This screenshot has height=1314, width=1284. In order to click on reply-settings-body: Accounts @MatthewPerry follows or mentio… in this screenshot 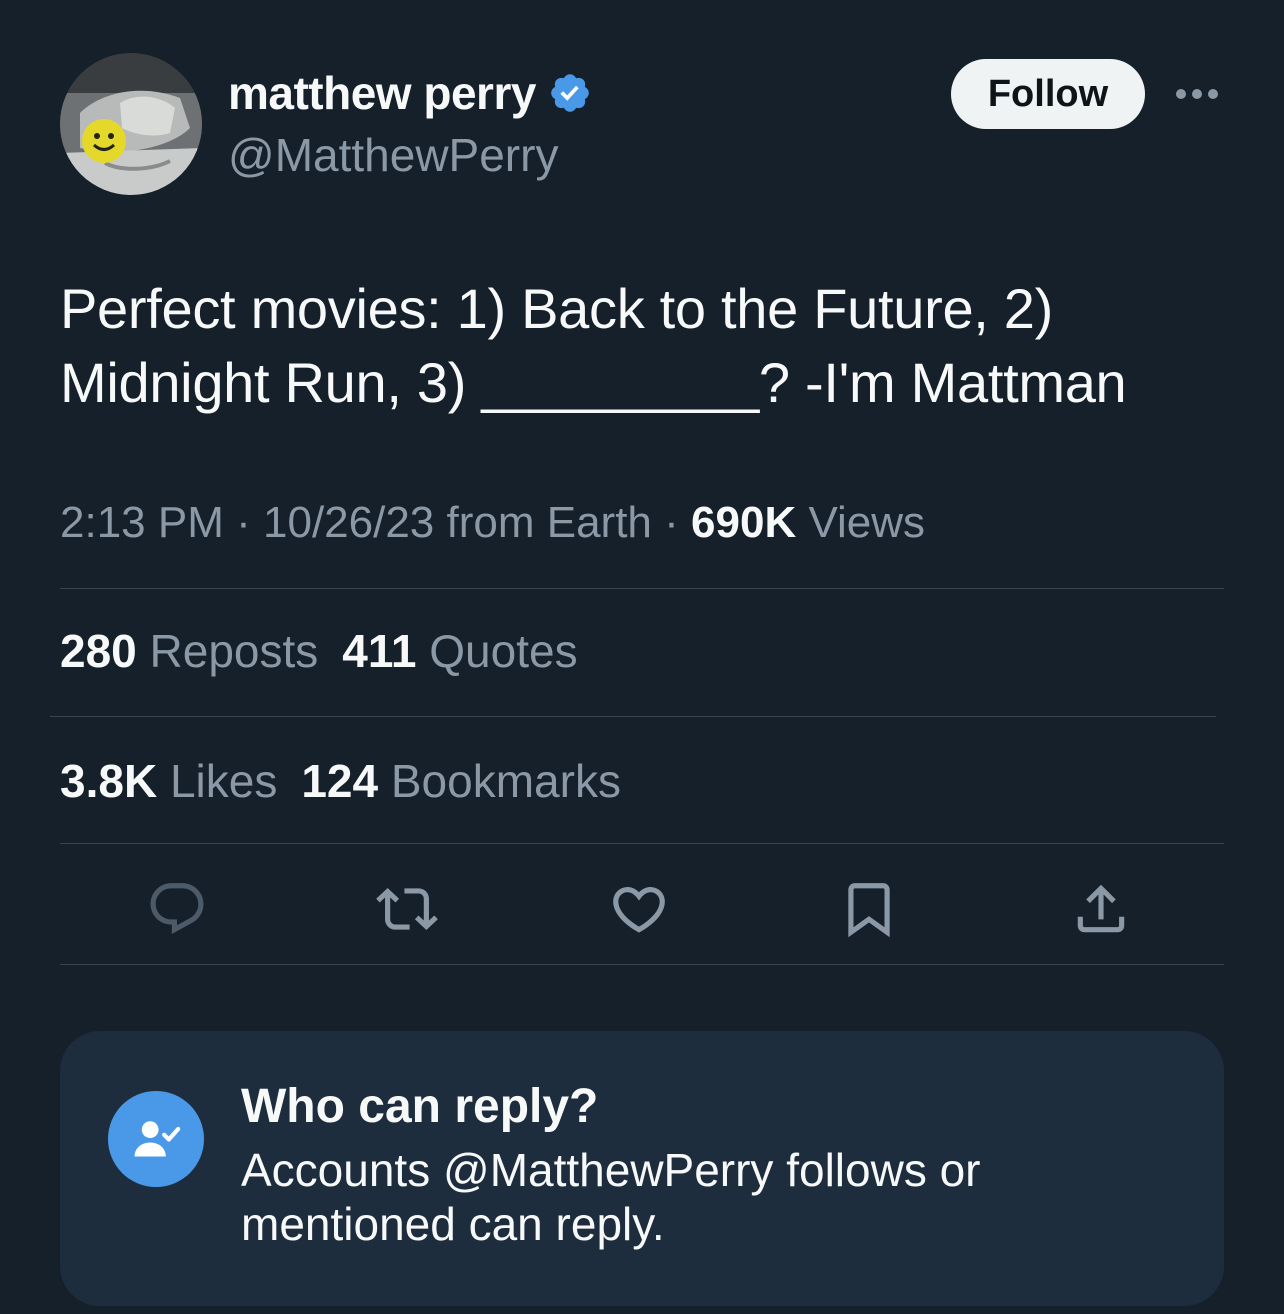, I will do `click(611, 1197)`.